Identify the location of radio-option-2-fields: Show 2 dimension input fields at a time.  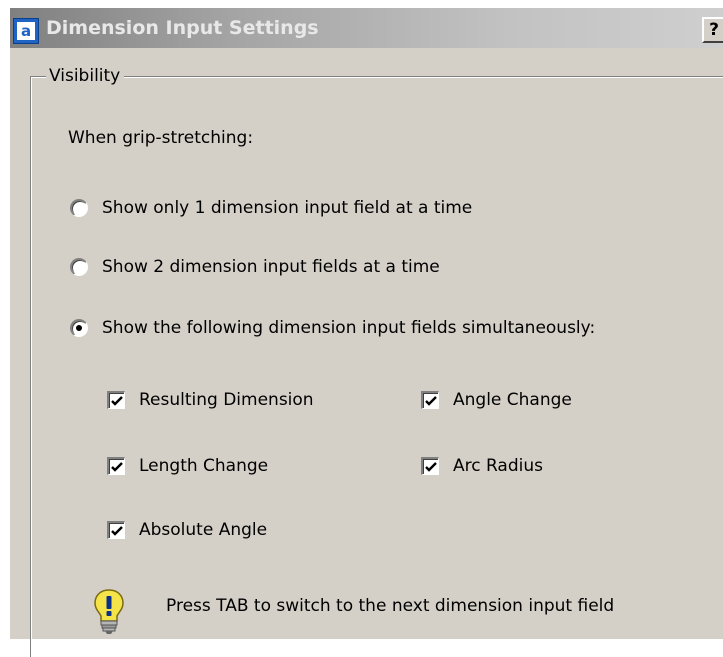
(255, 267).